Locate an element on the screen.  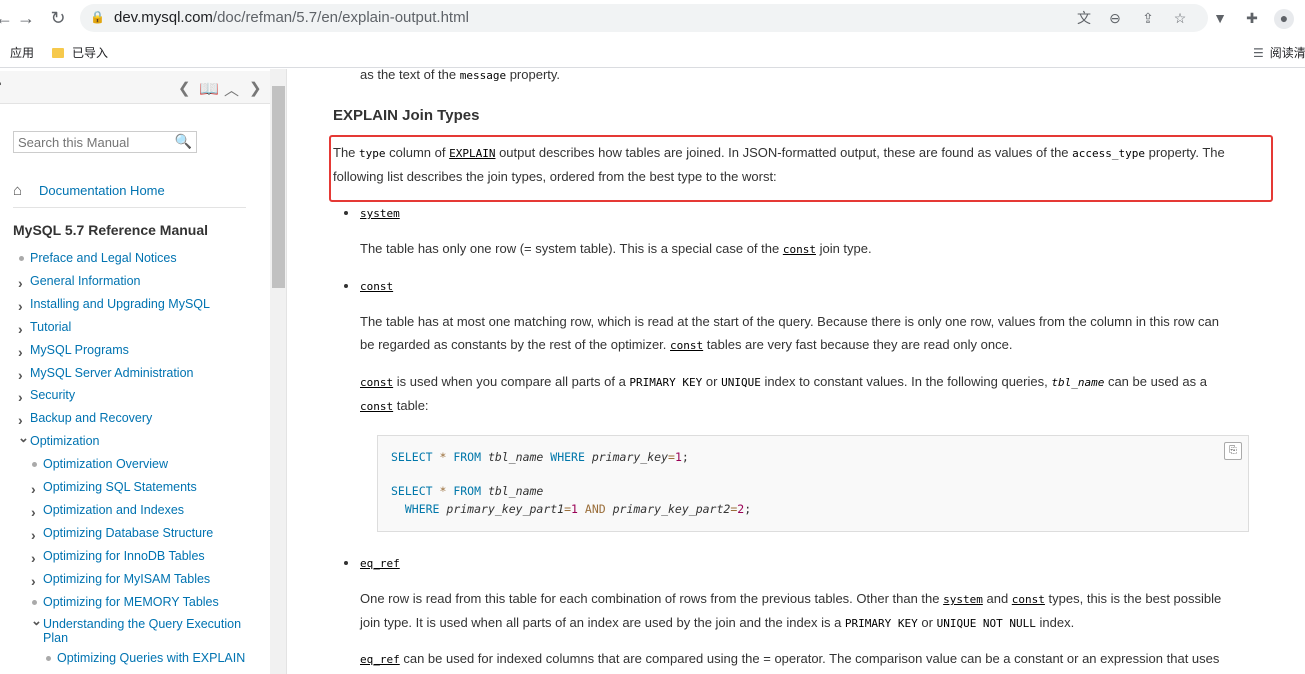
extensions-puzzle-icon: ✚ is located at coordinates (1252, 18).